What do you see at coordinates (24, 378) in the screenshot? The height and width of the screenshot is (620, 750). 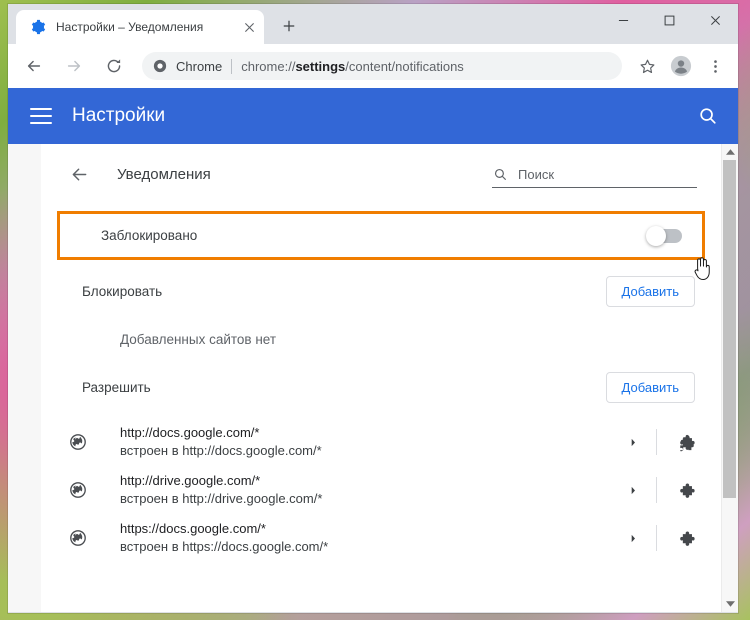 I see `left-gutter` at bounding box center [24, 378].